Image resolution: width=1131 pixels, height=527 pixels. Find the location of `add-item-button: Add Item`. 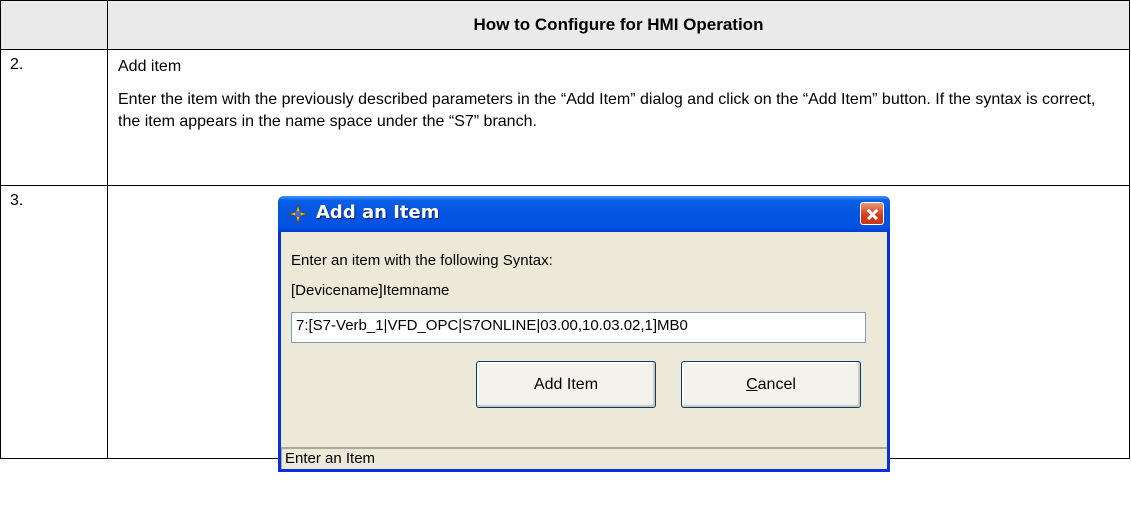

add-item-button: Add Item is located at coordinates (566, 384).